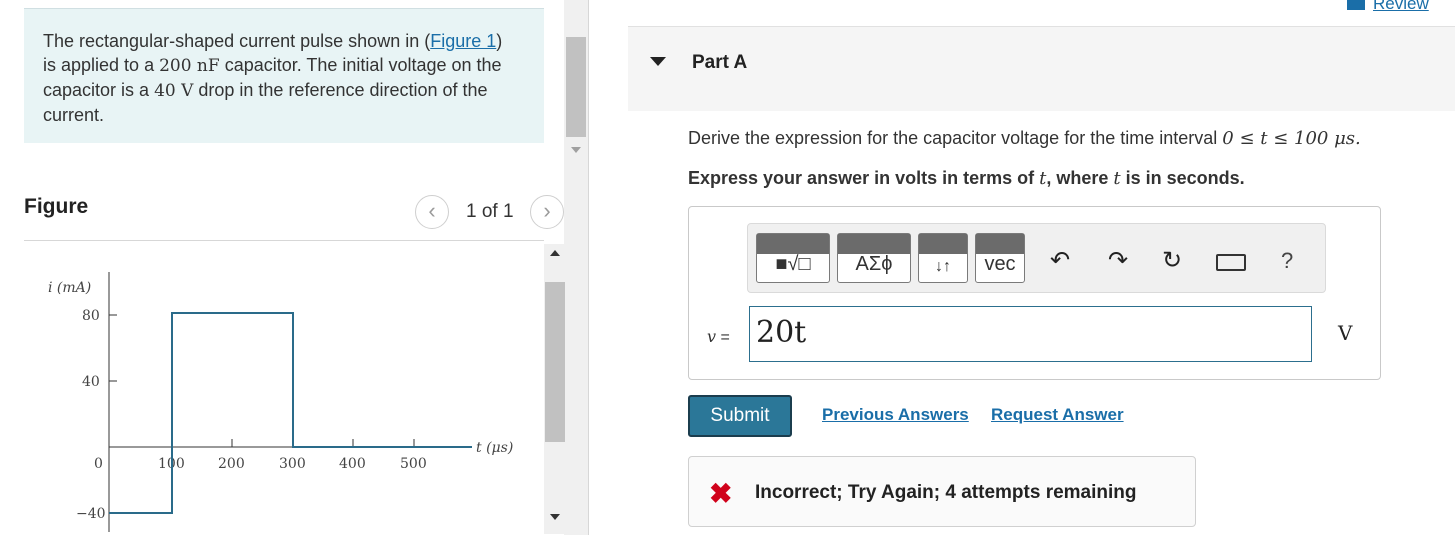  What do you see at coordinates (490, 211) in the screenshot?
I see `figure-counter: 1 of 1` at bounding box center [490, 211].